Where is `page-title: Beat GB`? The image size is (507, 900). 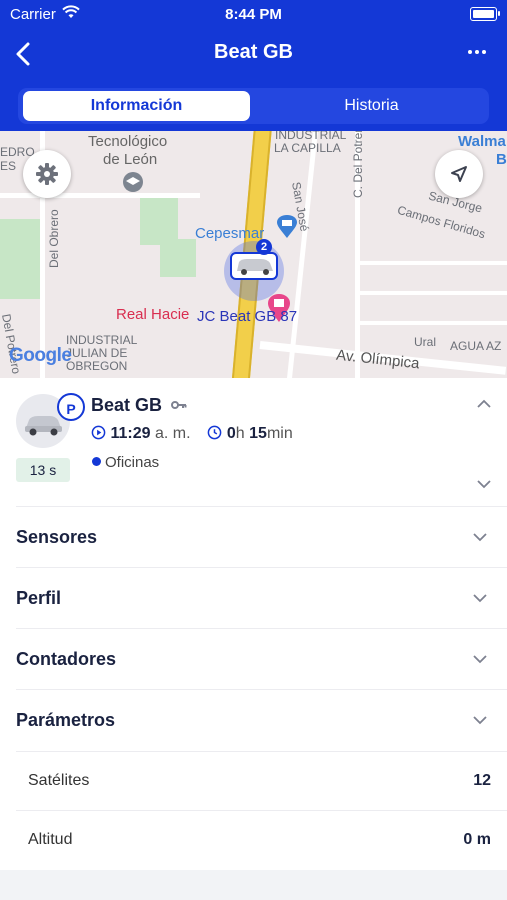
page-title: Beat GB is located at coordinates (253, 52).